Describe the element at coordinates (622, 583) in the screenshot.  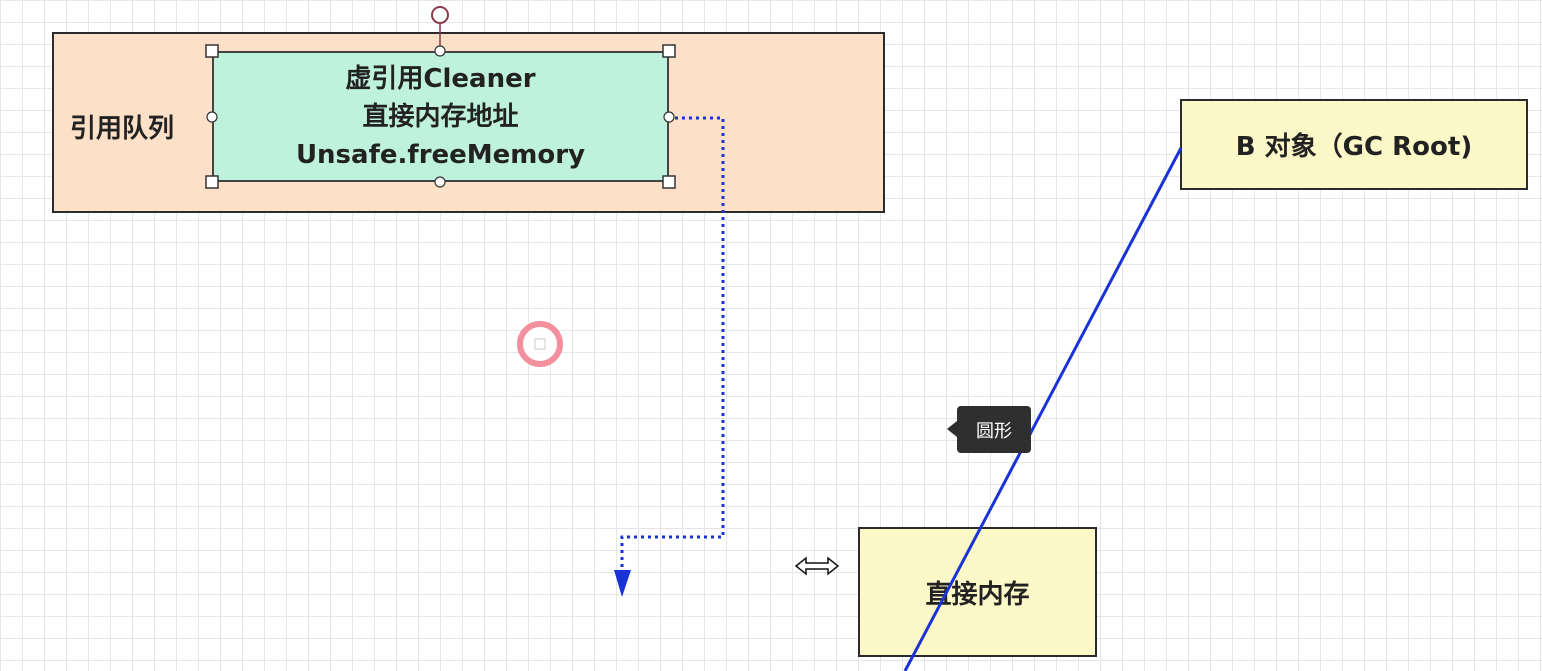
I see `arrowhead-down-icon` at that location.